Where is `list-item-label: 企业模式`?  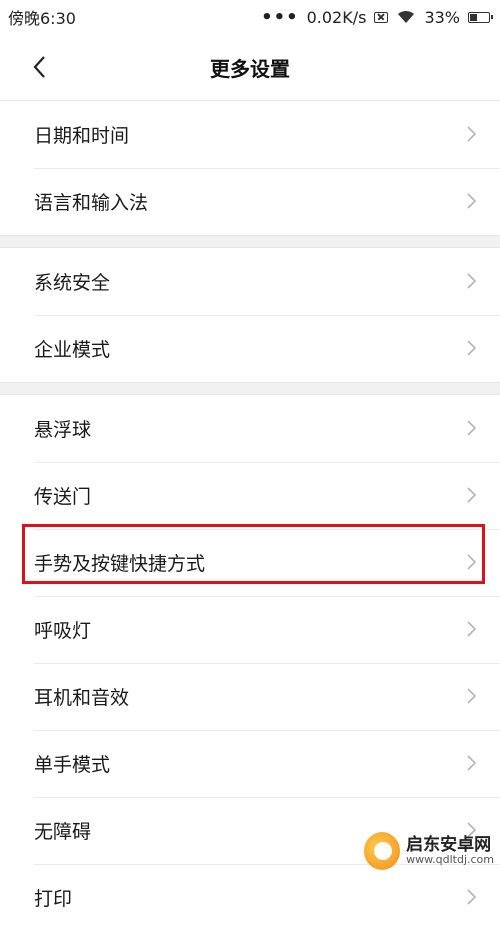 list-item-label: 企业模式 is located at coordinates (72, 350).